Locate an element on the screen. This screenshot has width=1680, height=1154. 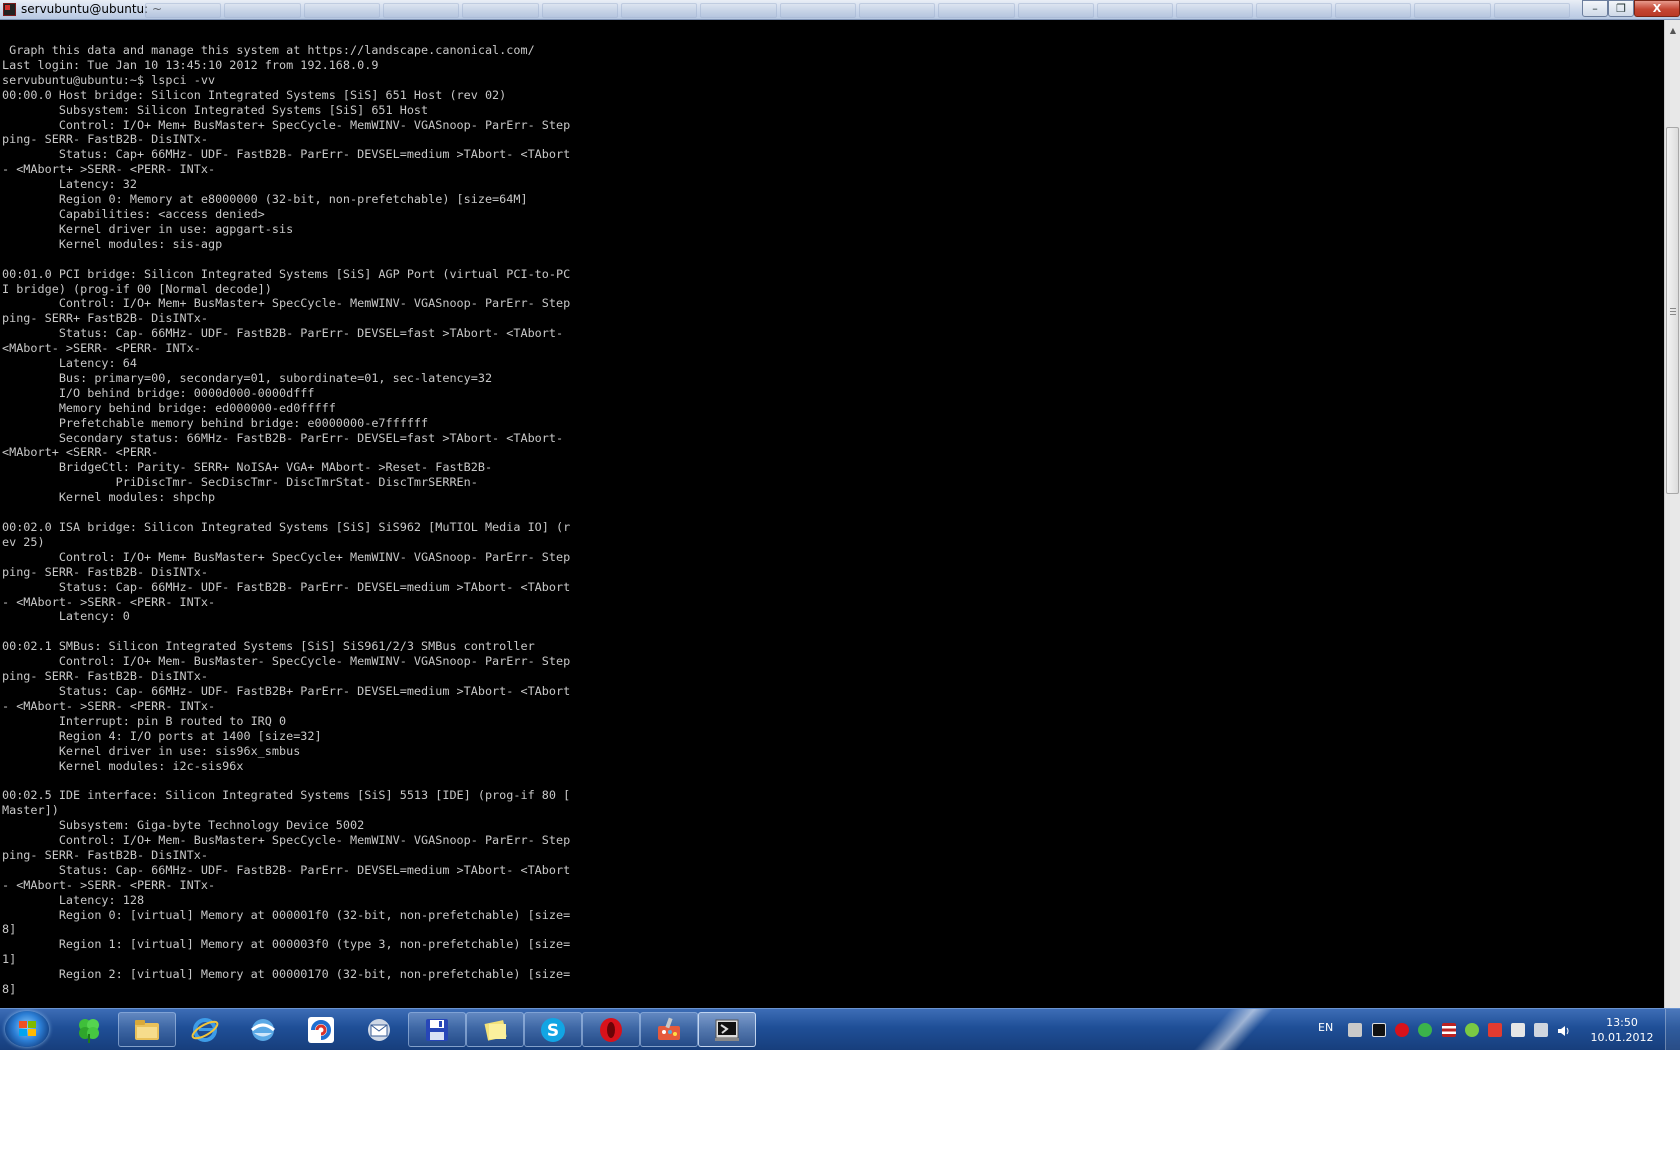
clock-date: 10.01.2012 is located at coordinates (1622, 1037).